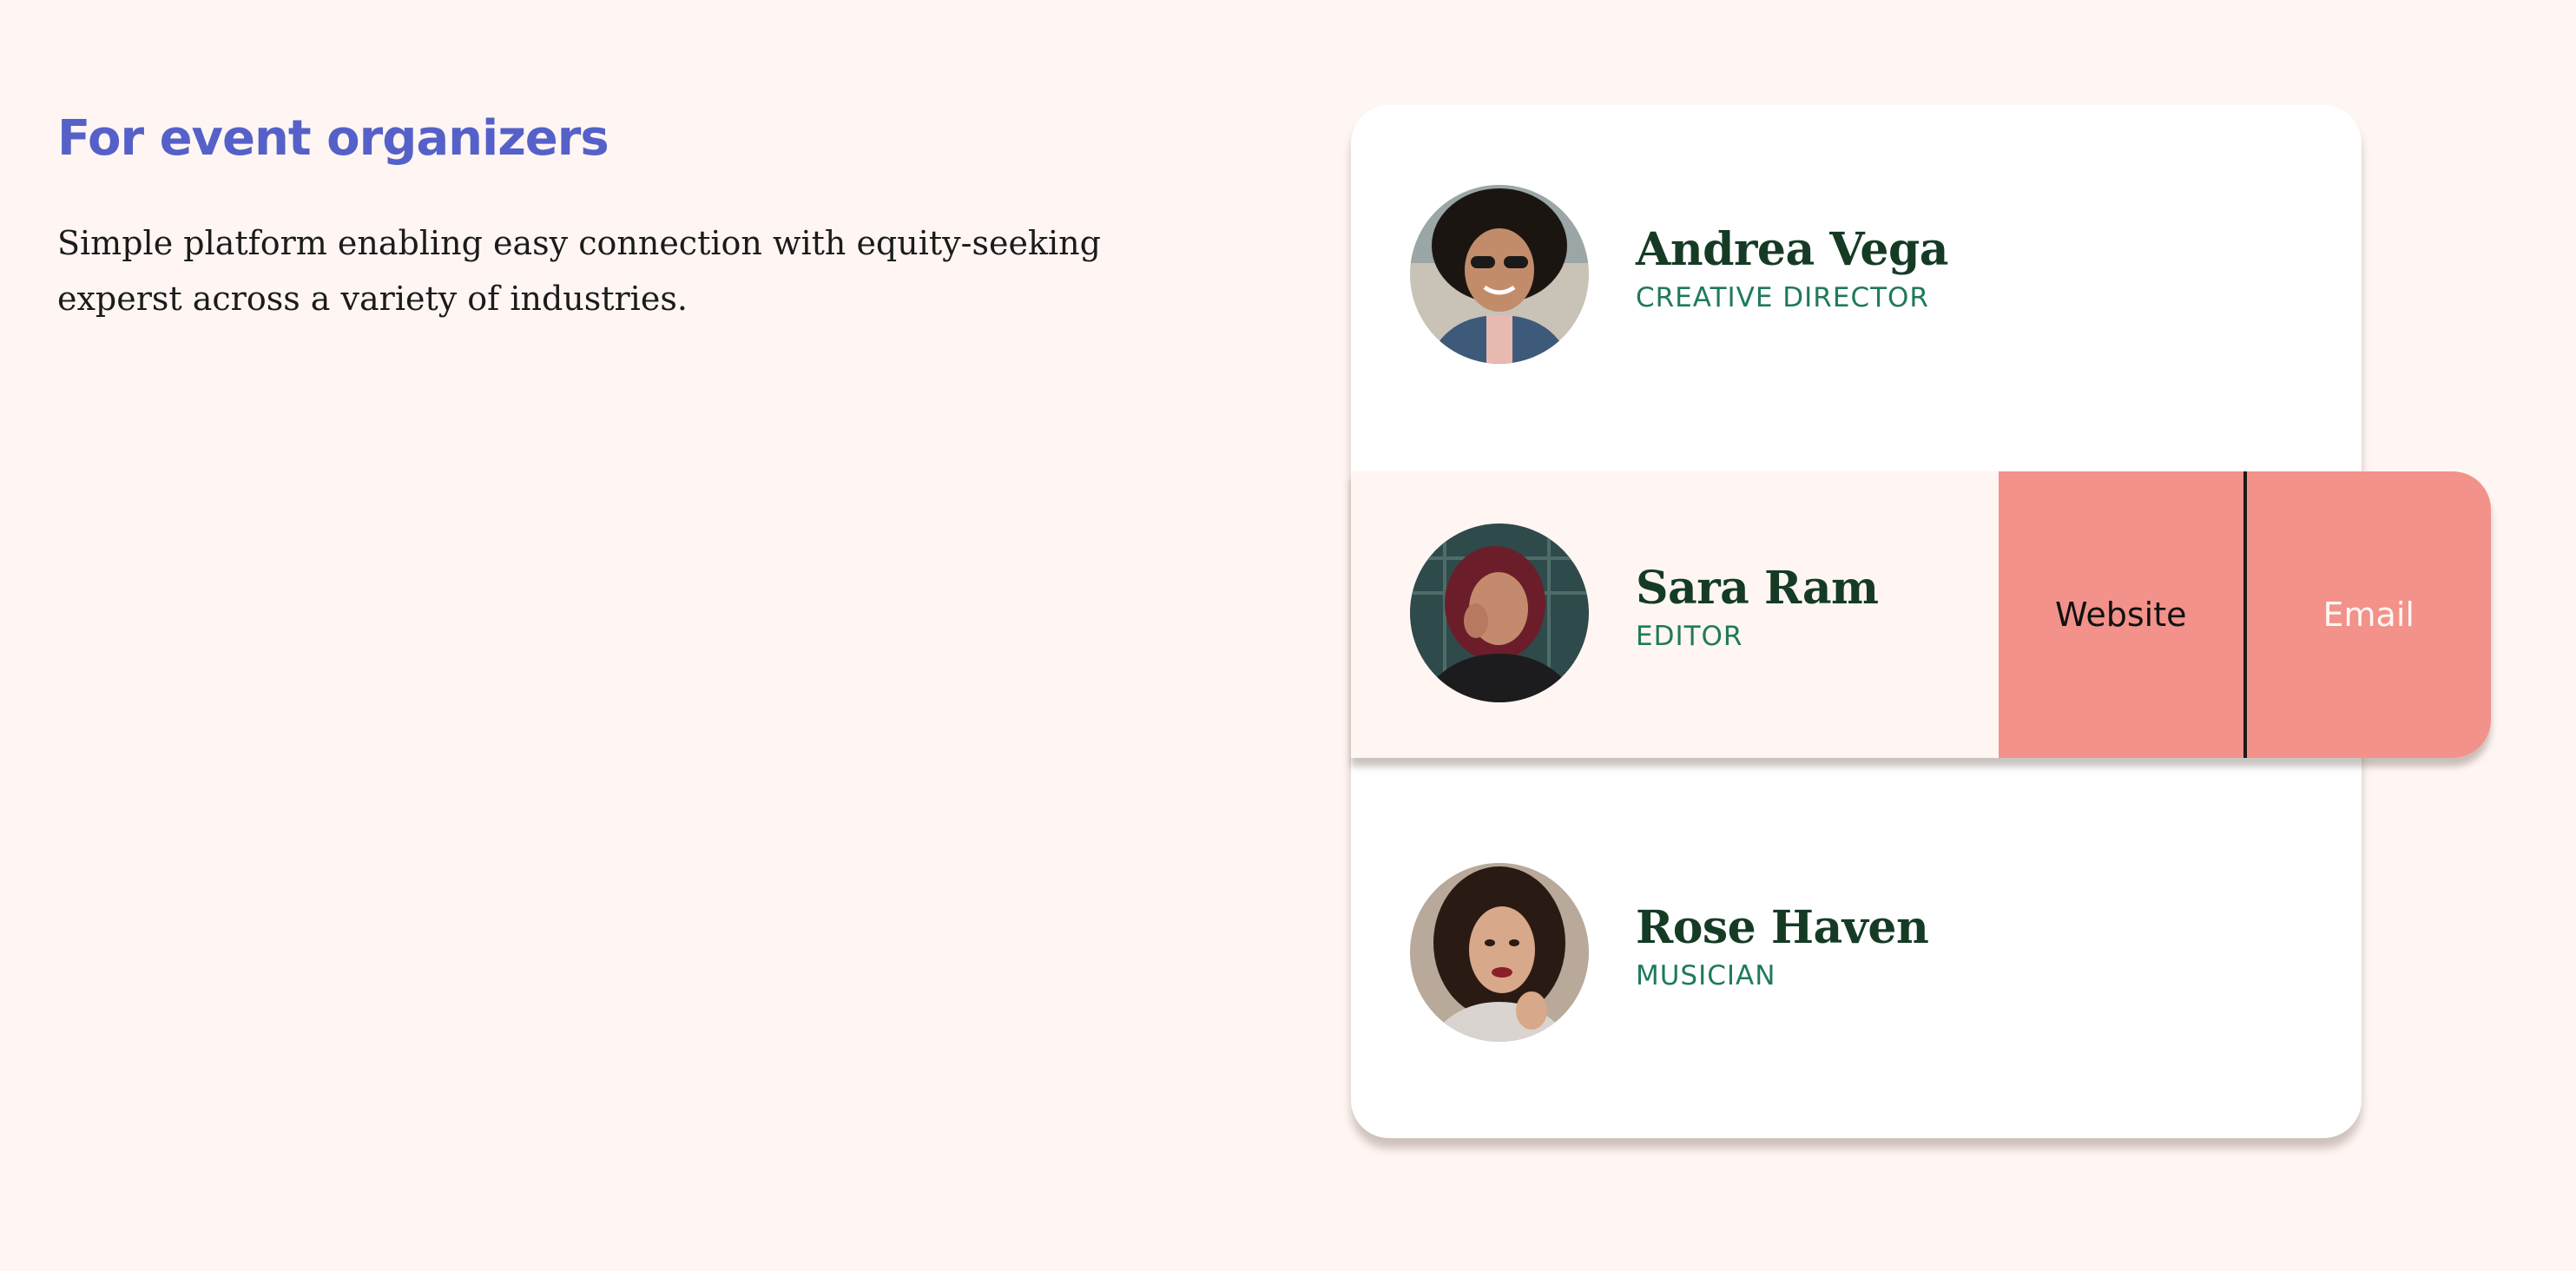  What do you see at coordinates (1757, 588) in the screenshot?
I see `person-name: Sara Ram` at bounding box center [1757, 588].